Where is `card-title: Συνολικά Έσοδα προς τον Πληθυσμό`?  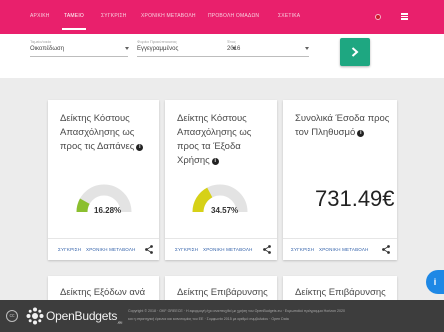
card-title: Συνολικά Έσοδα προς τον Πληθυσμό is located at coordinates (342, 125).